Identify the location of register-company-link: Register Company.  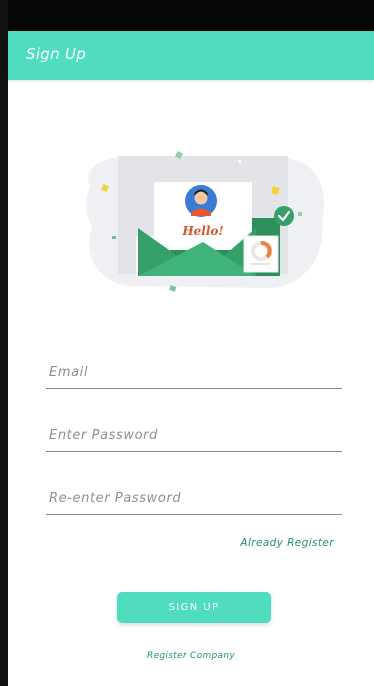
(191, 656).